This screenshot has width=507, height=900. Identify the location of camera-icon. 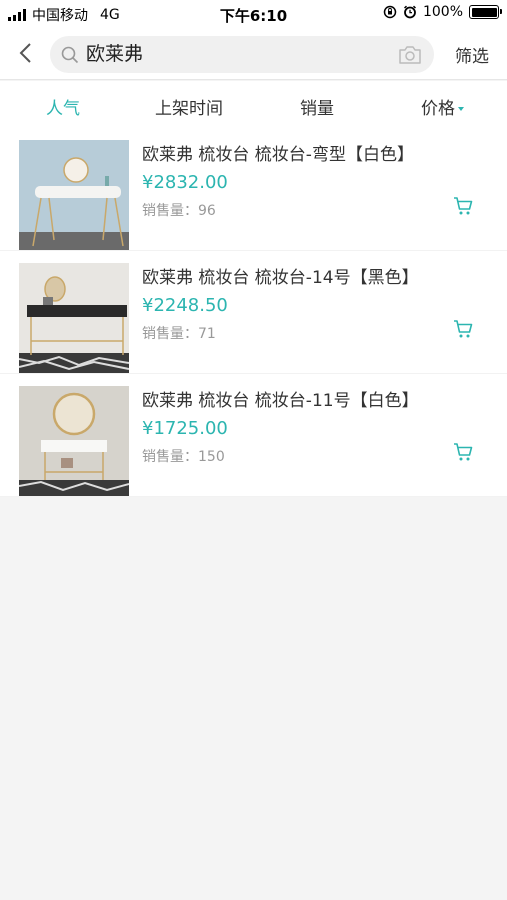
(410, 54).